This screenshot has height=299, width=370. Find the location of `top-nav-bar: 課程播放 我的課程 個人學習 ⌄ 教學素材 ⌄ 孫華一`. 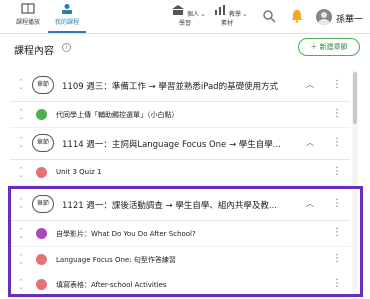

top-nav-bar: 課程播放 我的課程 個人學習 ⌄ 教學素材 ⌄ 孫華一 is located at coordinates (185, 17).